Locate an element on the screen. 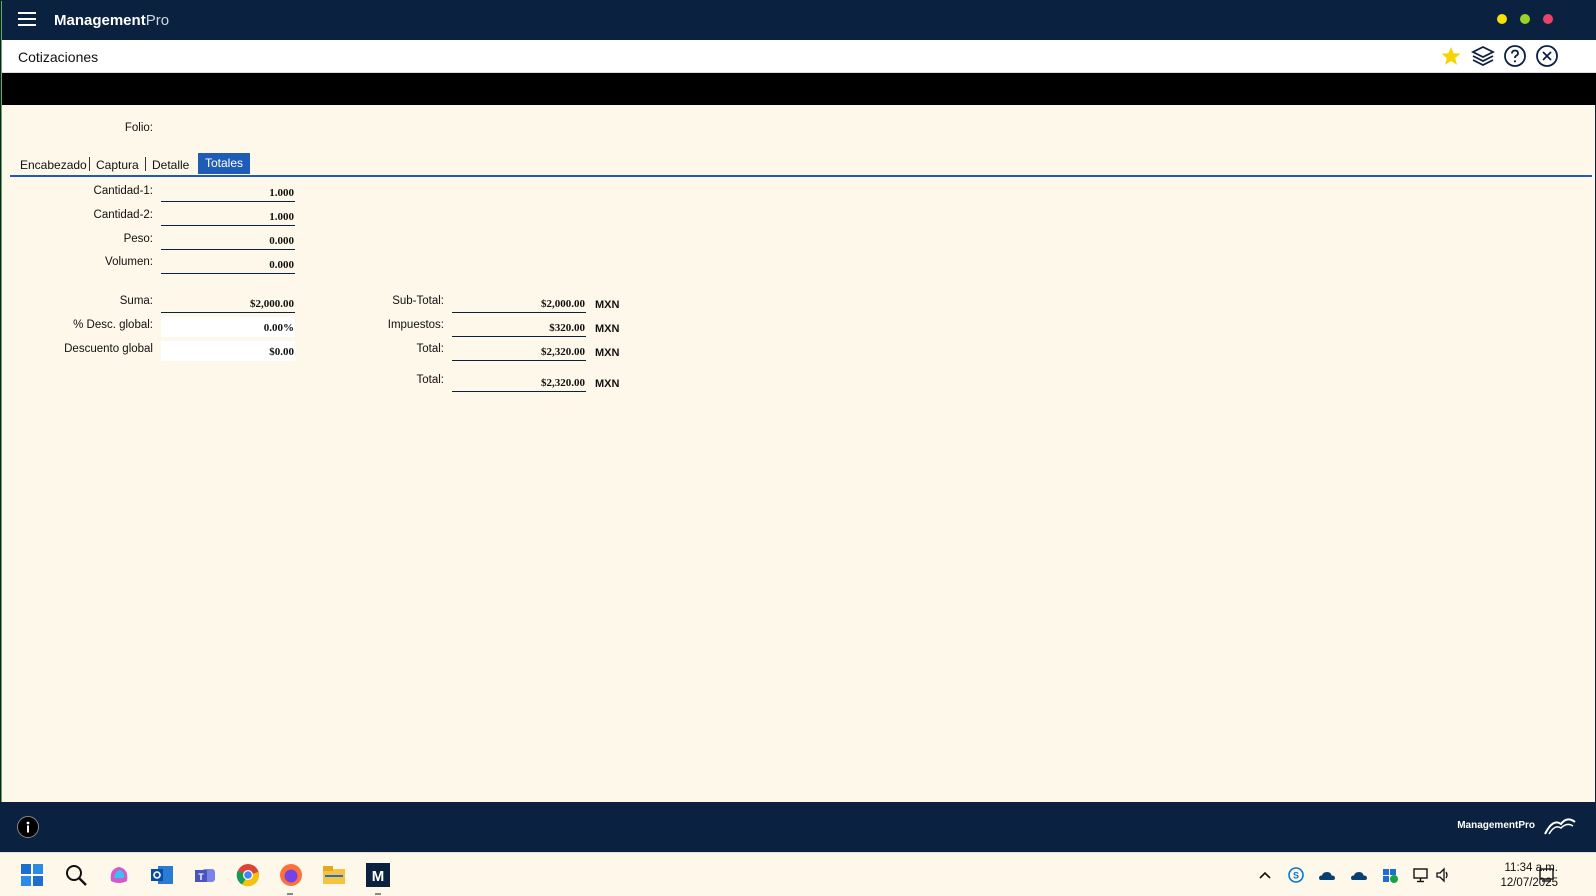 The height and width of the screenshot is (896, 1596). network-icon is located at coordinates (1421, 875).